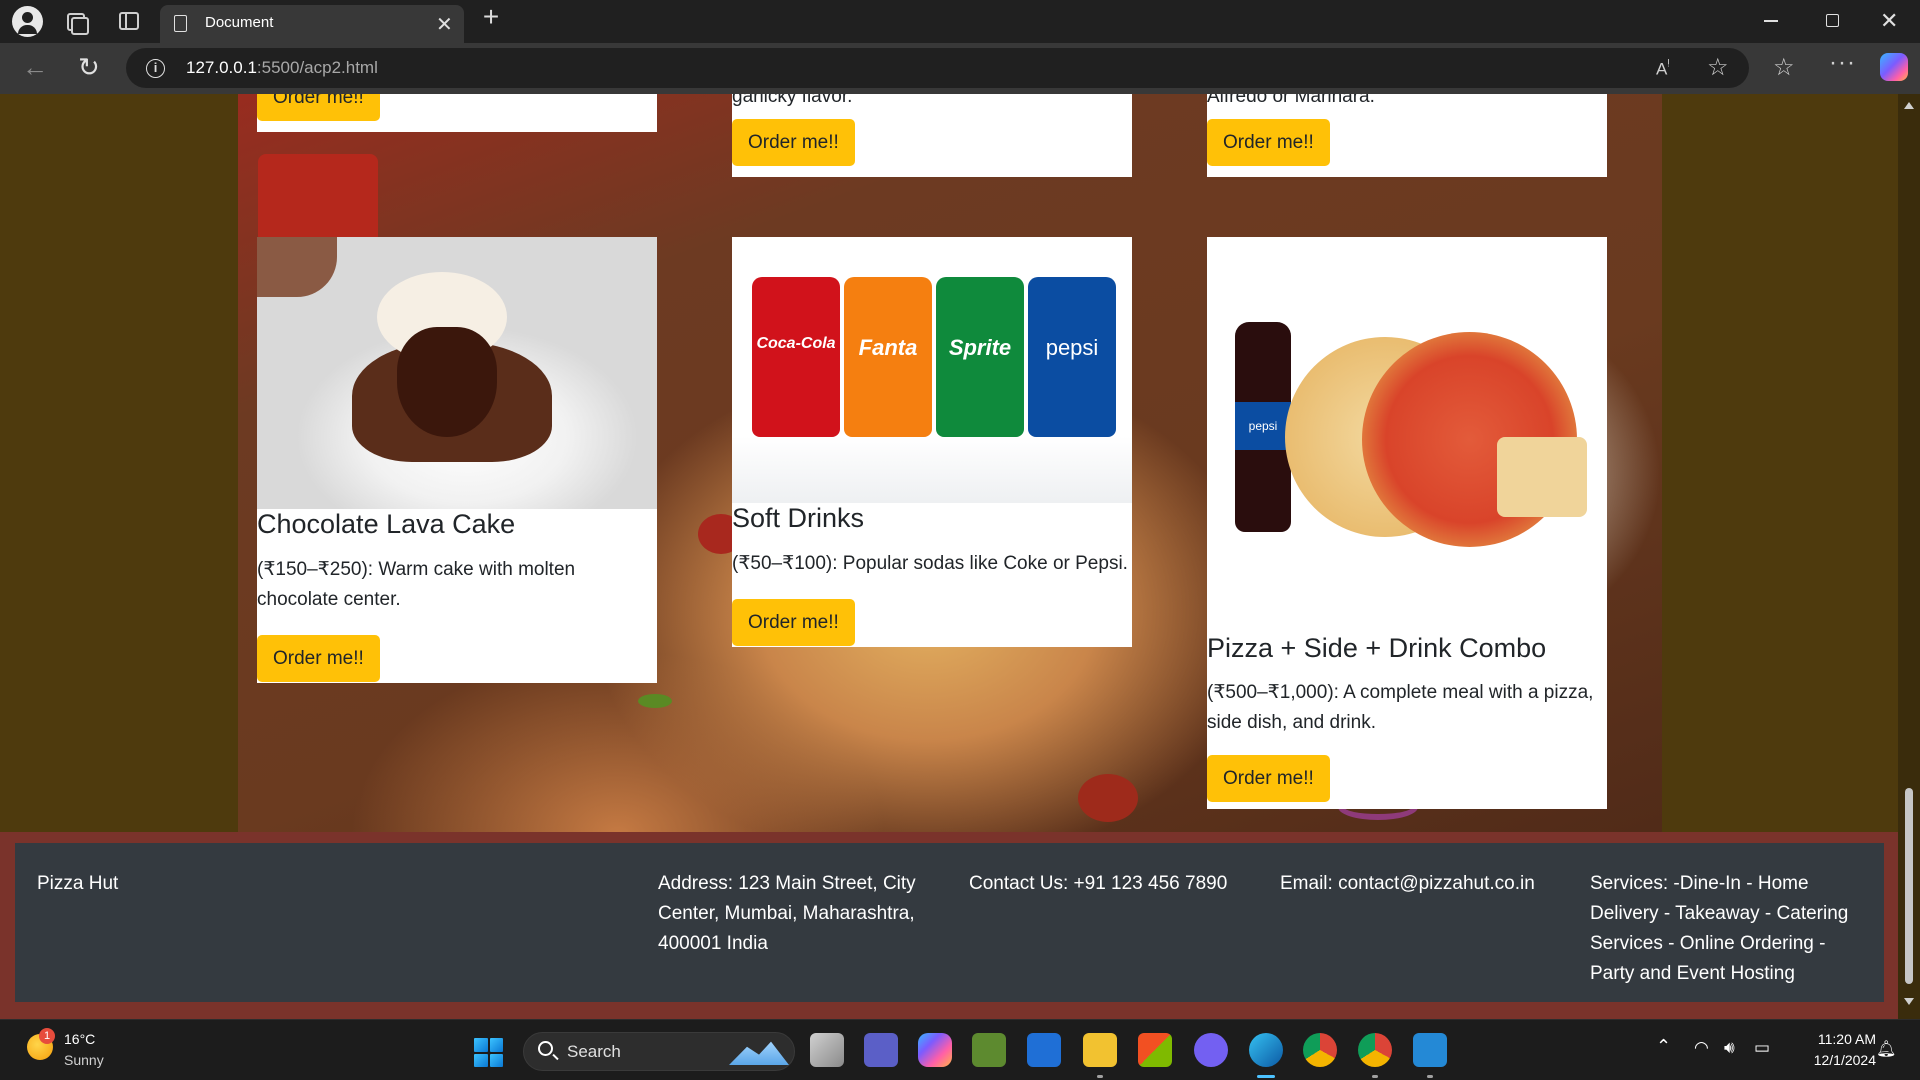 The height and width of the screenshot is (1080, 1920). What do you see at coordinates (827, 1050) in the screenshot?
I see `task-view-icon` at bounding box center [827, 1050].